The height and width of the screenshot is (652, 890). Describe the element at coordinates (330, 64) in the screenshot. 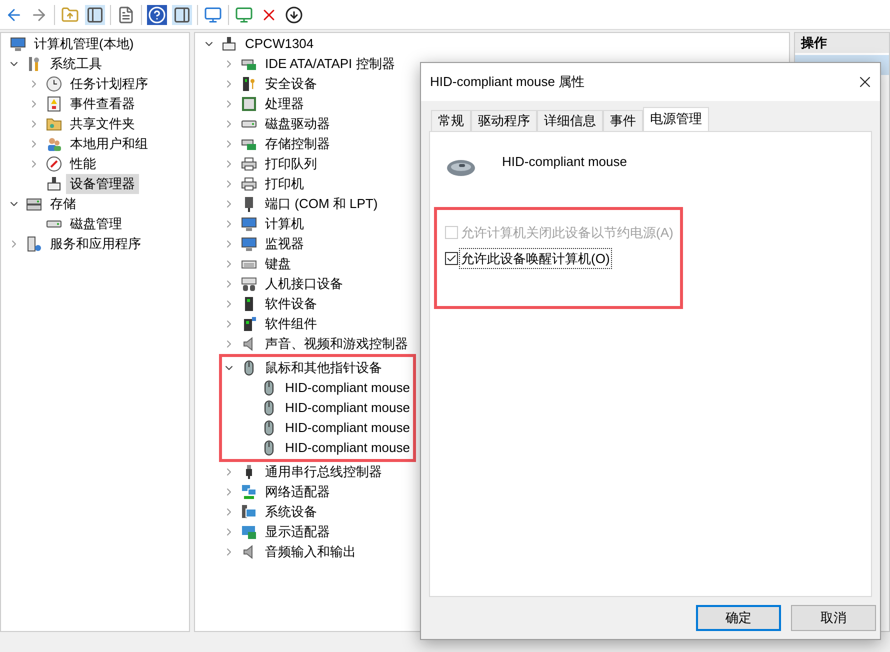

I see `tree-item: IDE ATA/ATAPI 控制器` at that location.